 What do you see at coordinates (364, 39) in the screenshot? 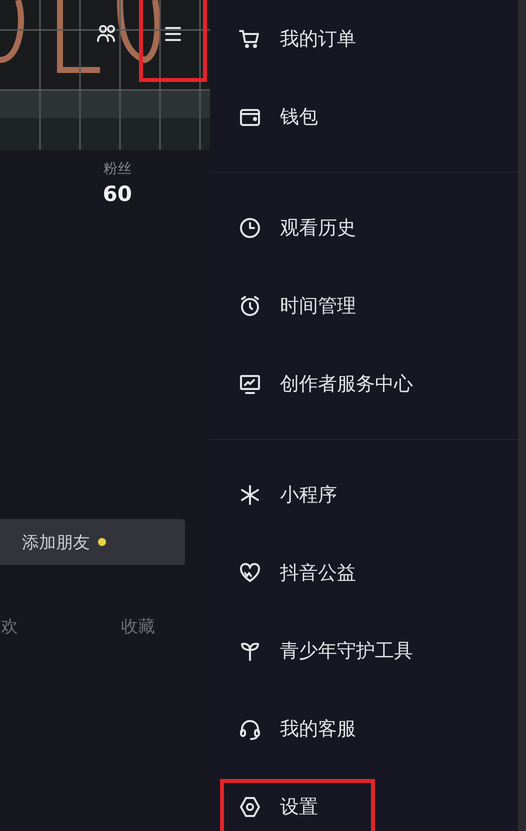
I see `menu-item: 我的订单` at bounding box center [364, 39].